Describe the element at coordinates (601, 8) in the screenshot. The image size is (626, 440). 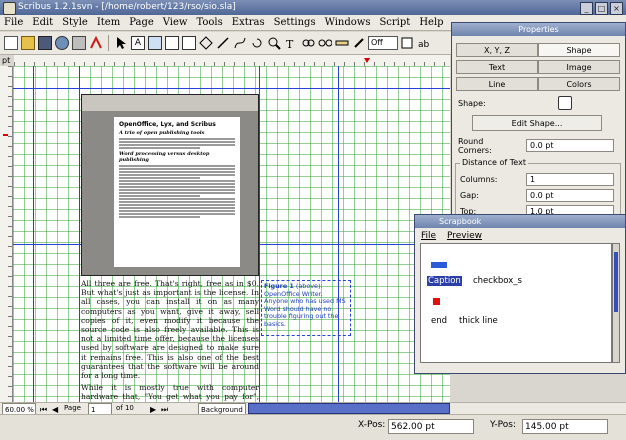
I see `maximize-button: □` at that location.